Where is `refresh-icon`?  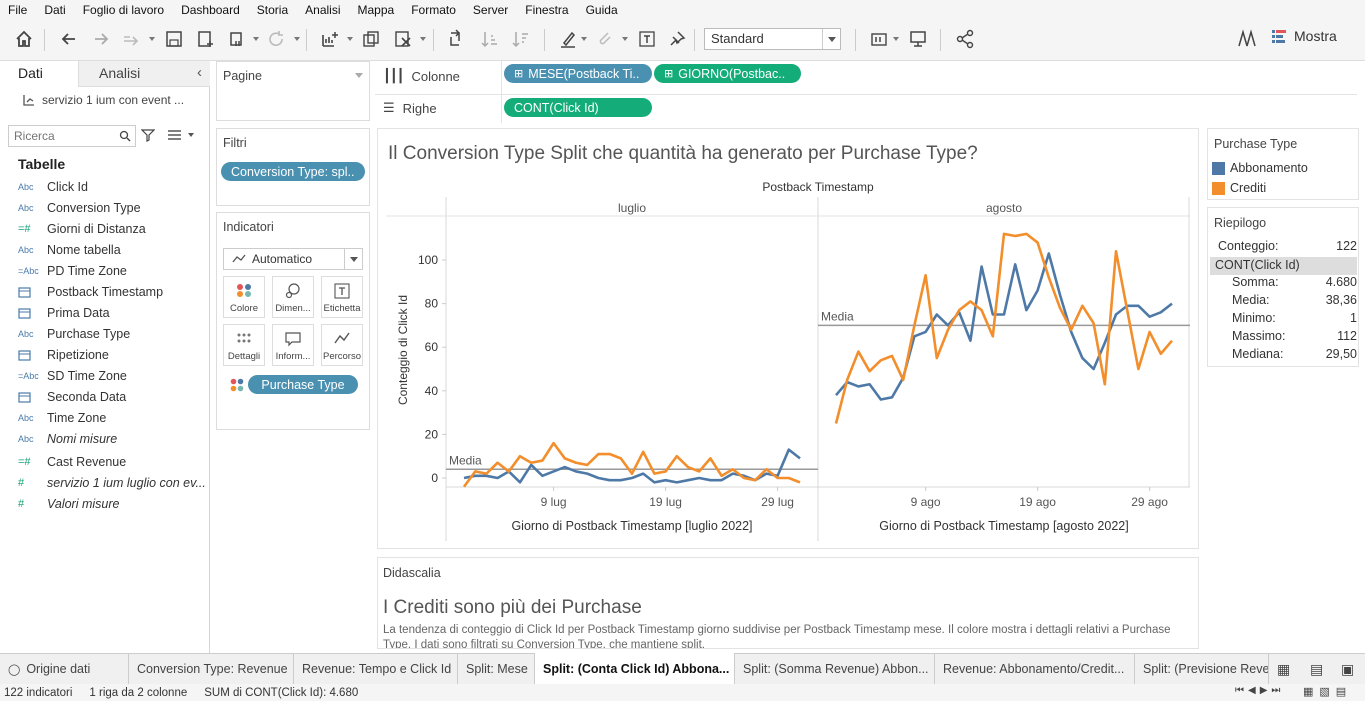
refresh-icon is located at coordinates (276, 39).